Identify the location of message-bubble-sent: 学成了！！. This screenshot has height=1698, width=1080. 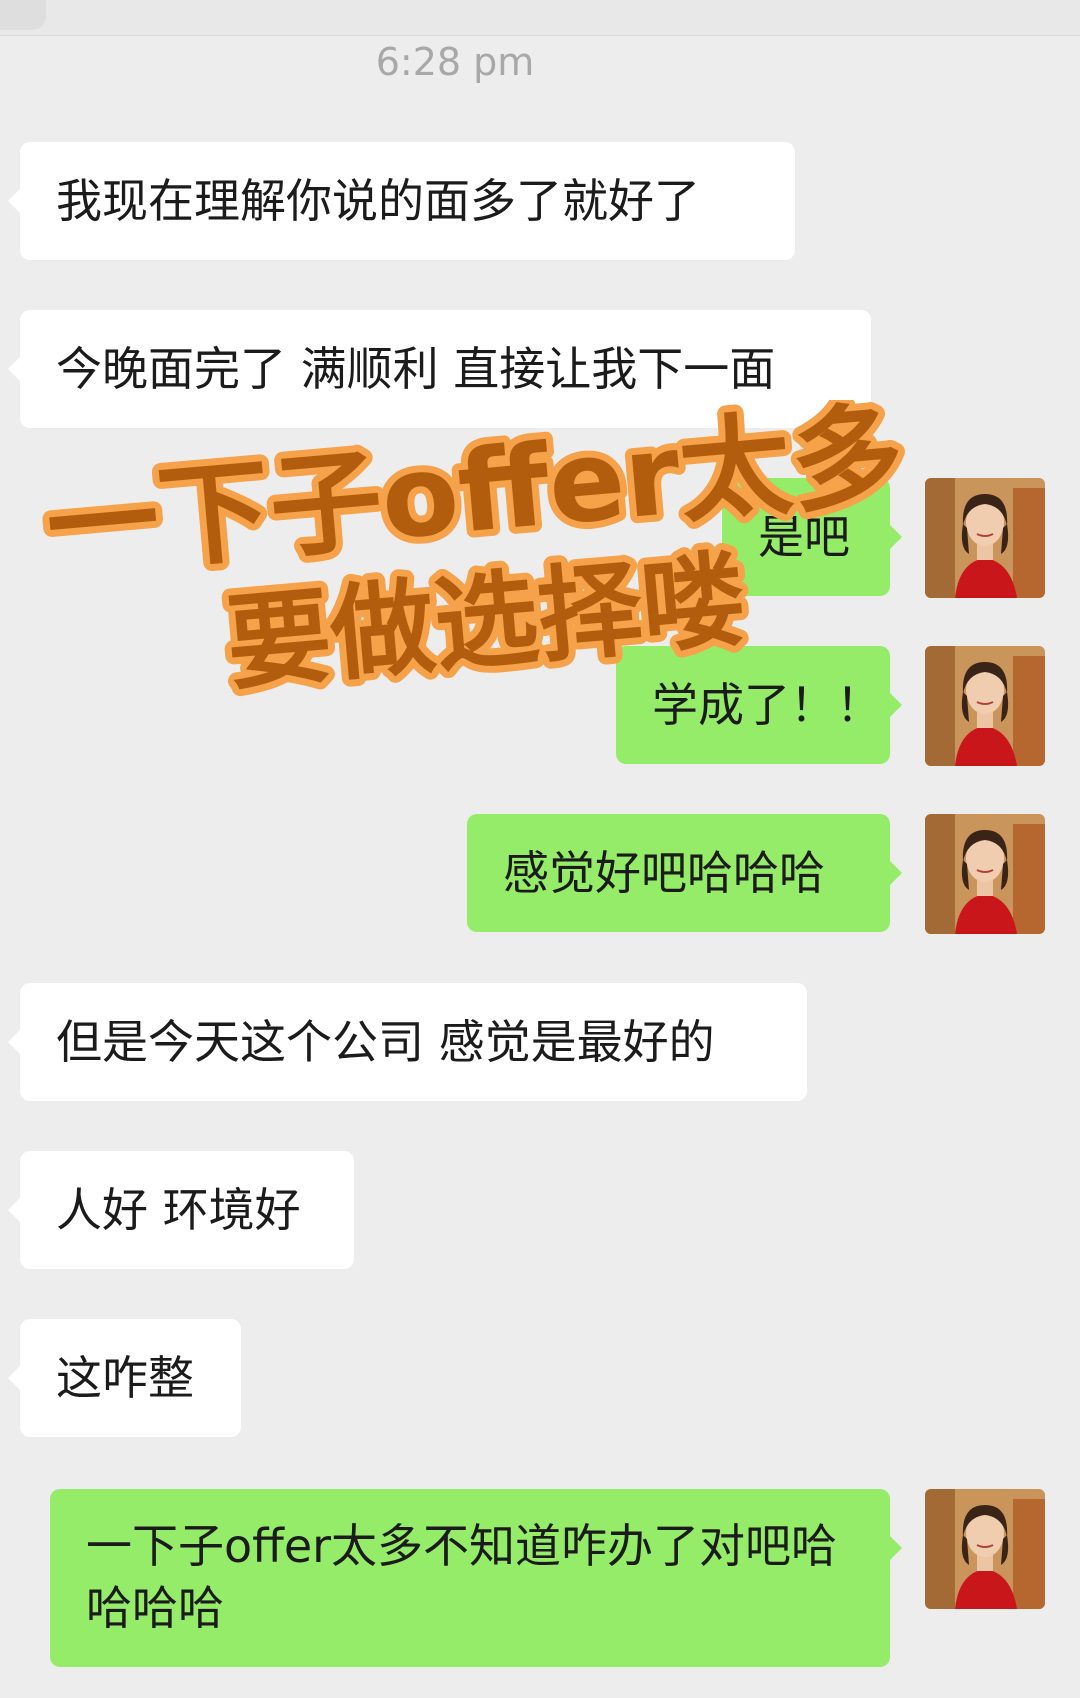
(759, 705).